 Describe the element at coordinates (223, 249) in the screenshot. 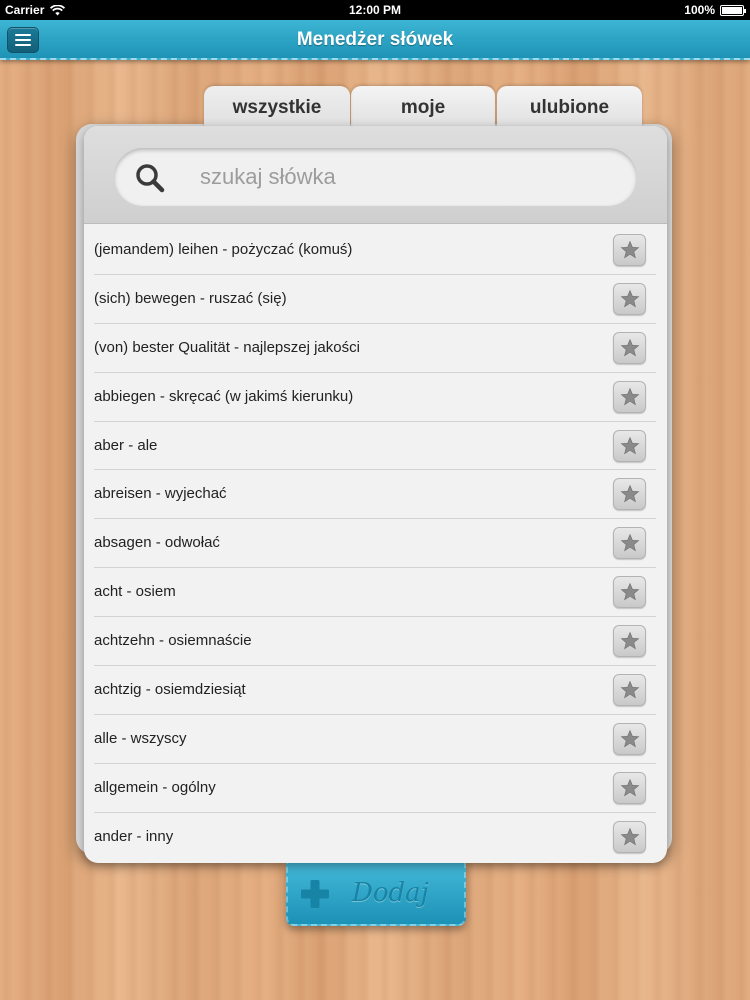

I see `word-text: (jemandem) leihen - pożyczać (komuś)` at that location.